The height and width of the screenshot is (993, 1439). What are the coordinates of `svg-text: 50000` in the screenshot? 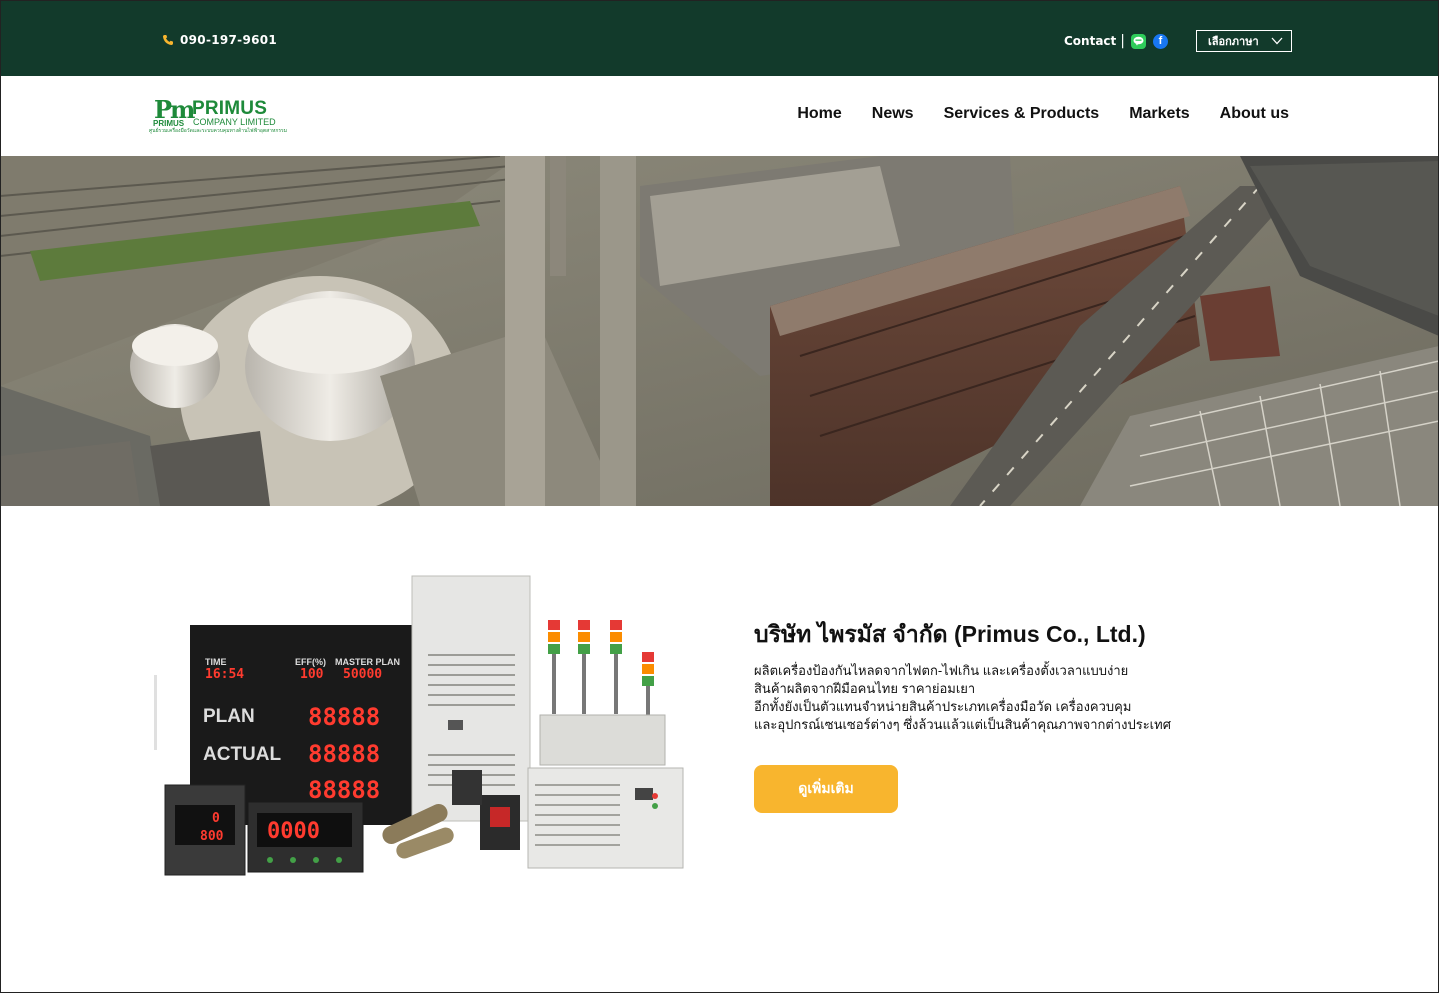 It's located at (362, 674).